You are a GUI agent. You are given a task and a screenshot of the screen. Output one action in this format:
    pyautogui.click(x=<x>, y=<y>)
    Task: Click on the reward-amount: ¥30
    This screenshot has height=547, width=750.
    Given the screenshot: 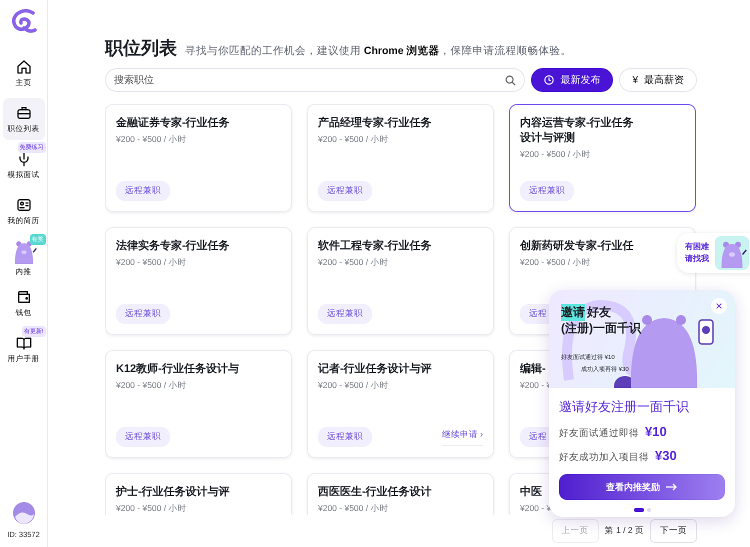 What is the action you would take?
    pyautogui.click(x=666, y=455)
    